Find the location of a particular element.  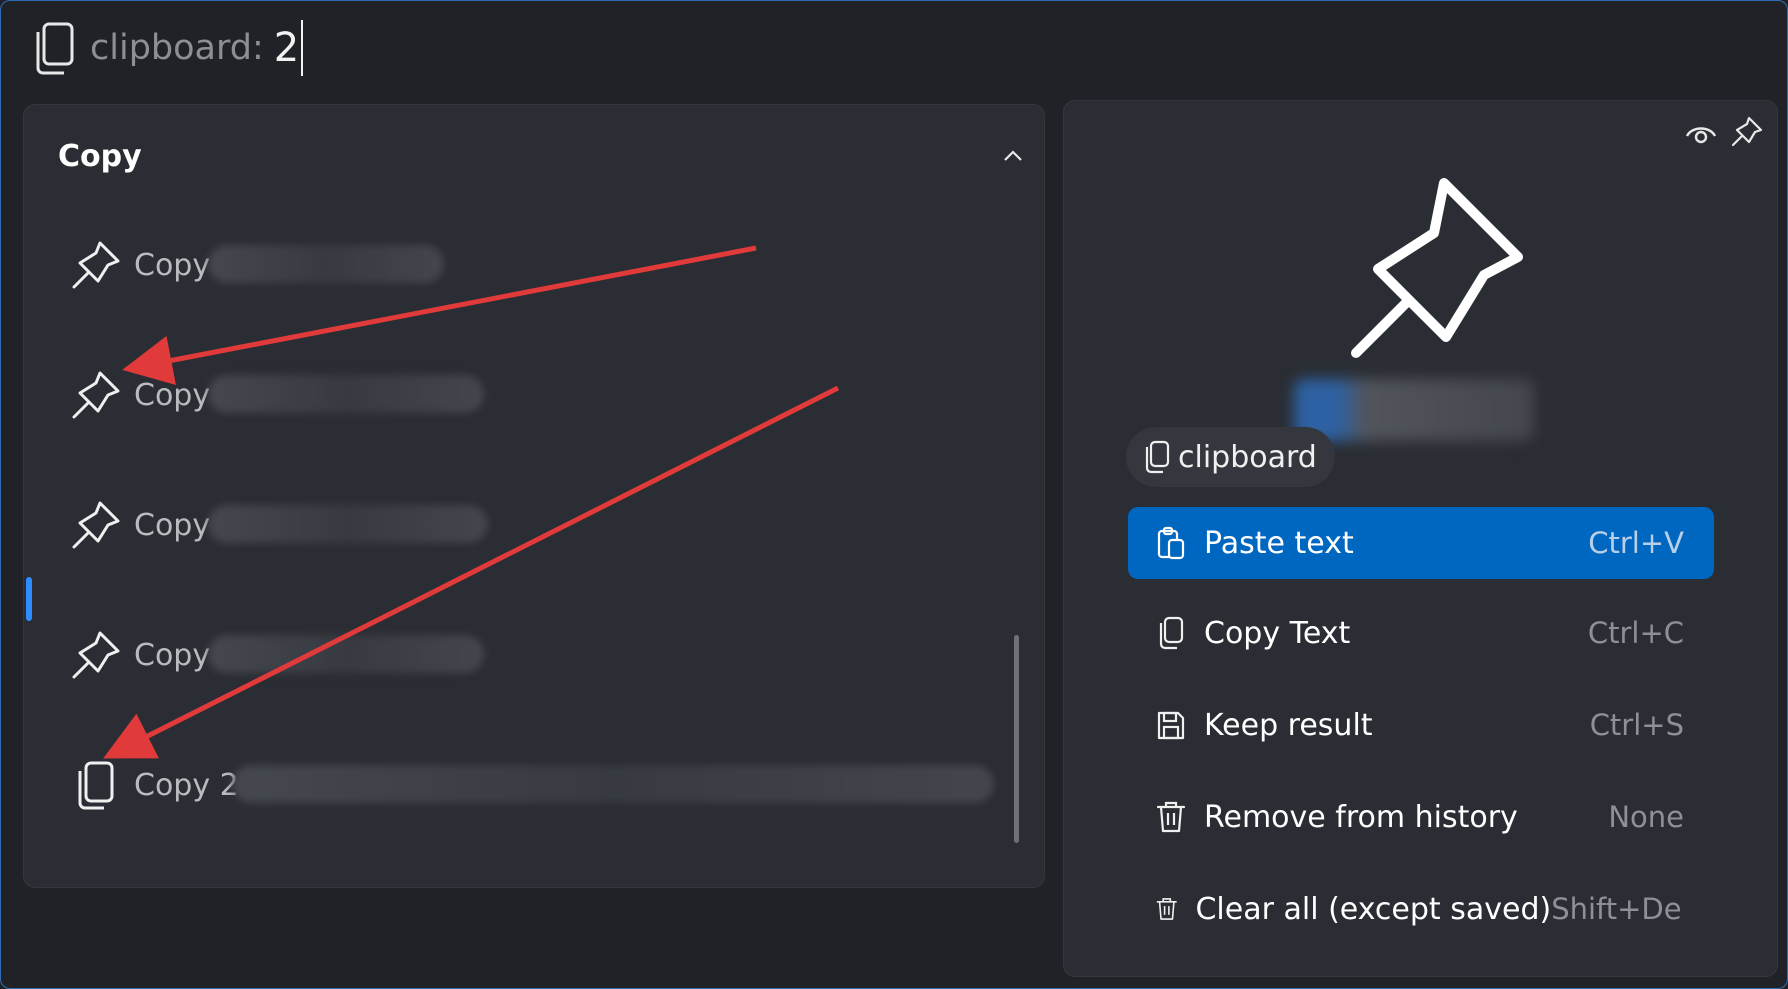

action-shortcut: None is located at coordinates (1646, 817).